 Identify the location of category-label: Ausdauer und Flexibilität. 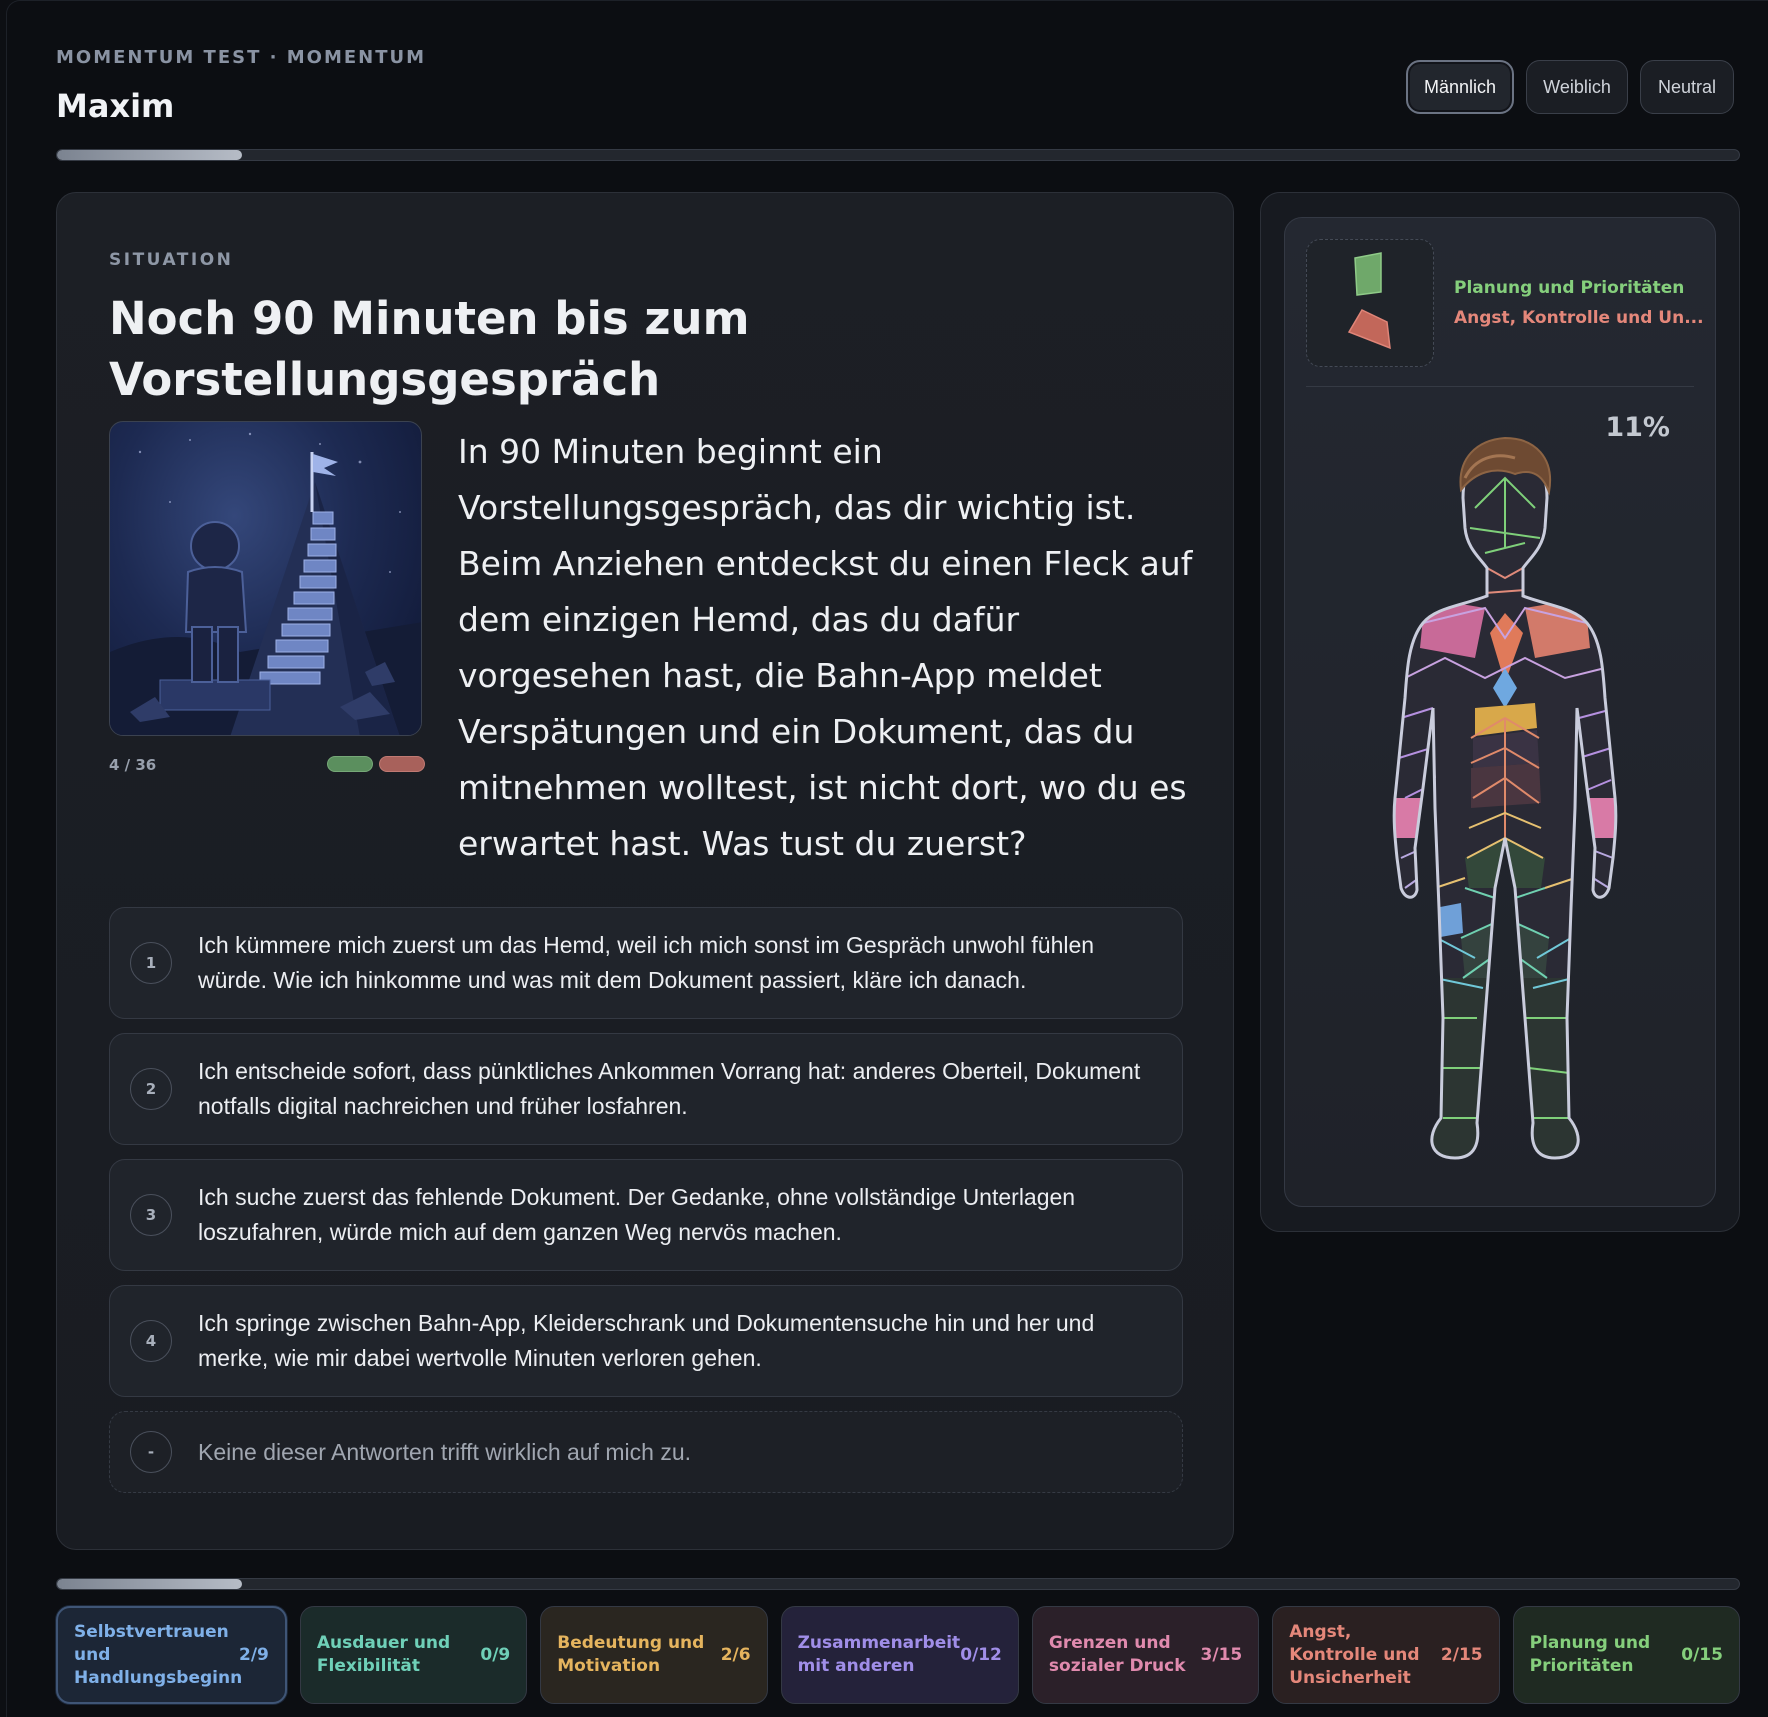
(383, 1654).